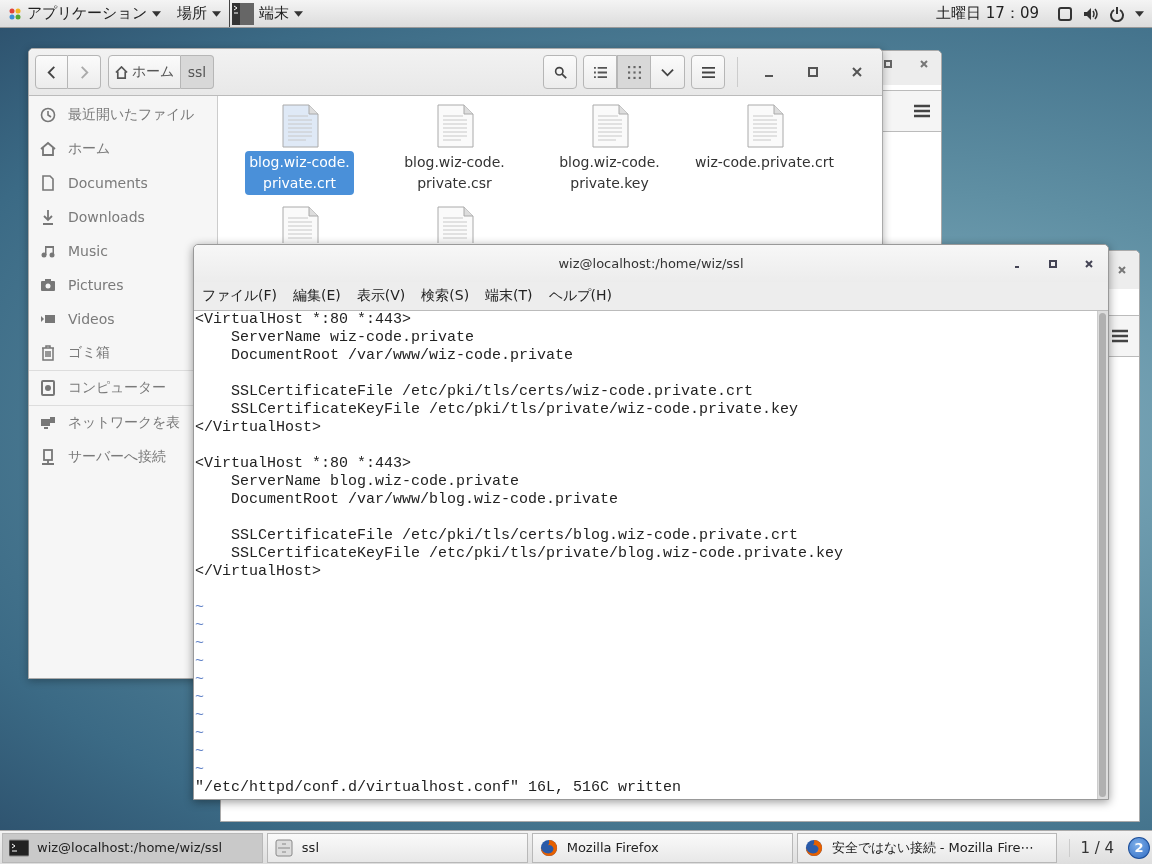 The height and width of the screenshot is (864, 1152). I want to click on taskbar-button: Mozilla Firefox, so click(662, 847).